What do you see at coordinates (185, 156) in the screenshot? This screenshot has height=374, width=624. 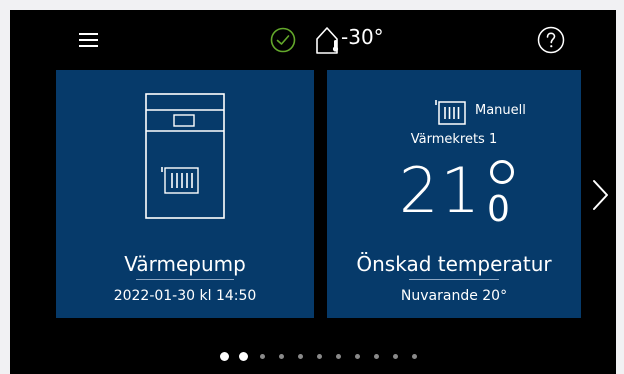 I see `heat-pump-unit-icon` at bounding box center [185, 156].